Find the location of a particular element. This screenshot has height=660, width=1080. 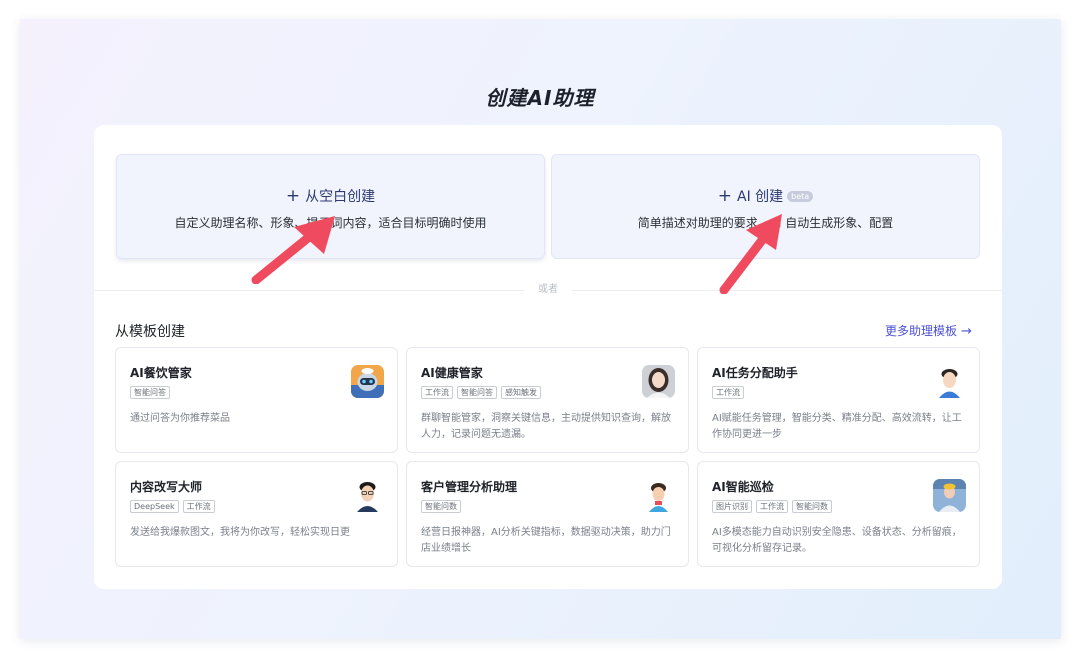

template-description: 群聊智能管家，洞察关键信息，主动提供知识查询，解放人力，记录问题无遗漏。 is located at coordinates (546, 426).